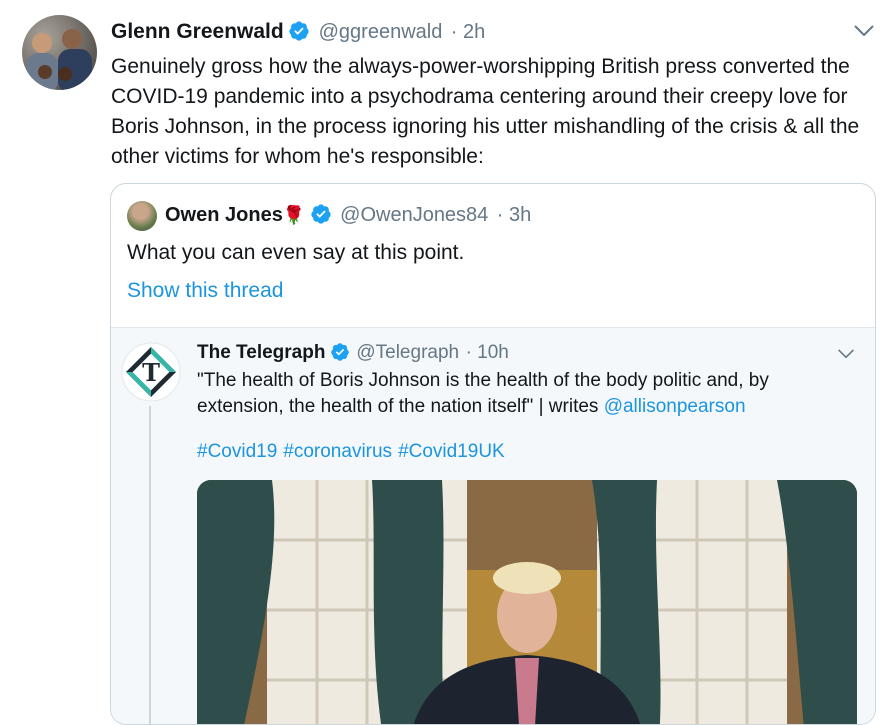 Image resolution: width=894 pixels, height=725 pixels. What do you see at coordinates (408, 352) in the screenshot?
I see `embedded-author-handle: @Telegraph` at bounding box center [408, 352].